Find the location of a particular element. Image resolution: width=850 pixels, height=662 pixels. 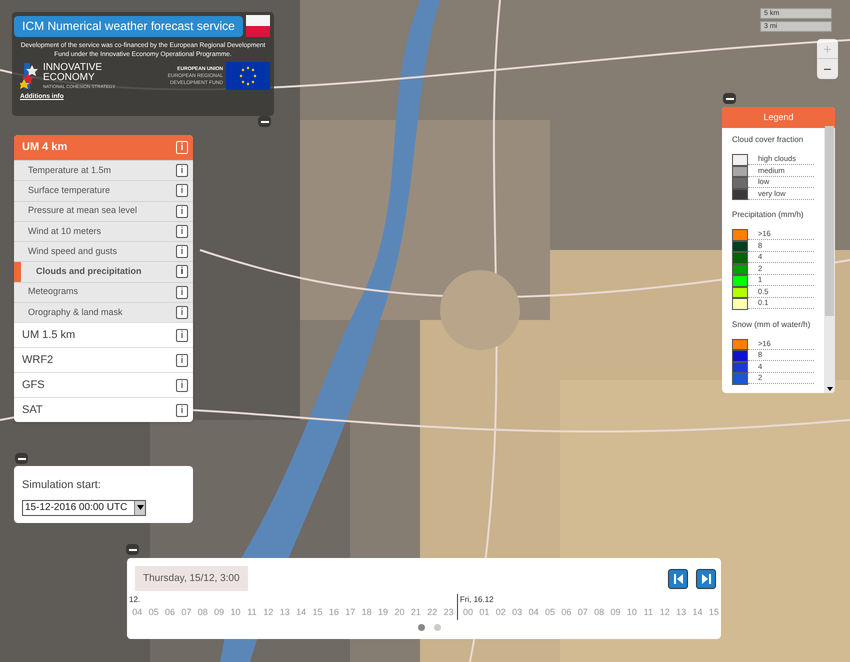

scrollbar is located at coordinates (829, 260).